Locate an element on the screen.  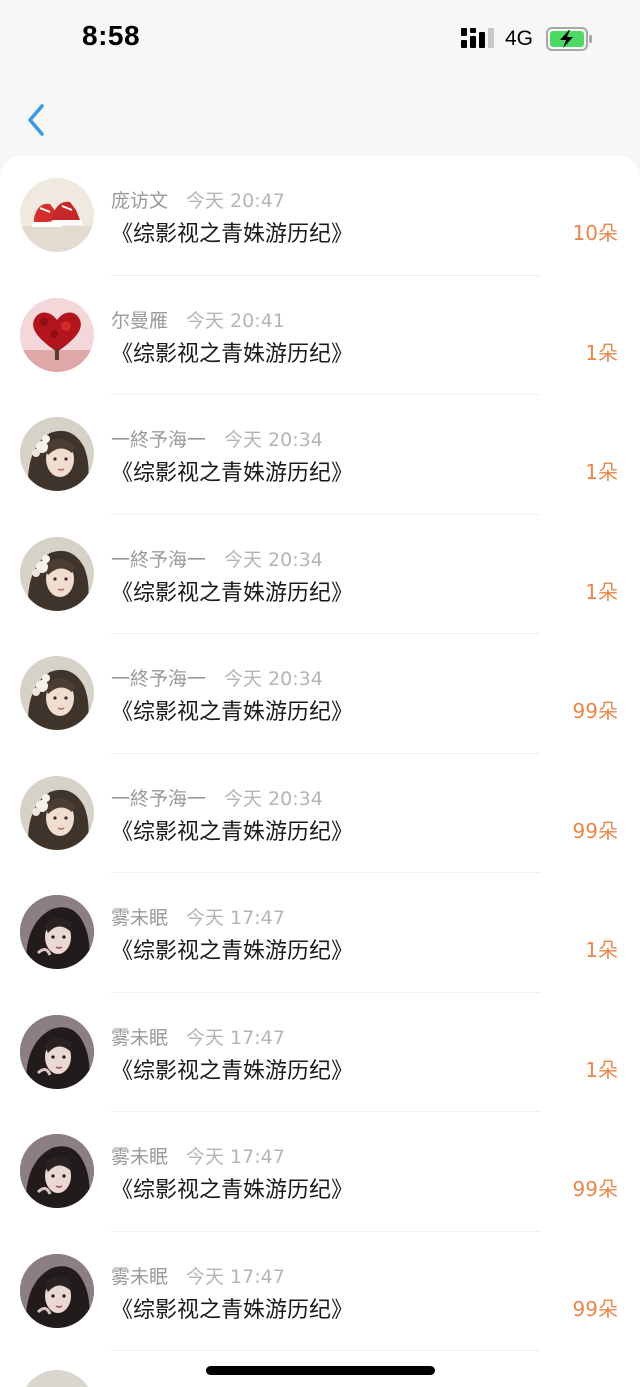
list-item: 庞访文 今天 20:47 《综影视之青姝游历纪》 10朵 is located at coordinates (320, 216).